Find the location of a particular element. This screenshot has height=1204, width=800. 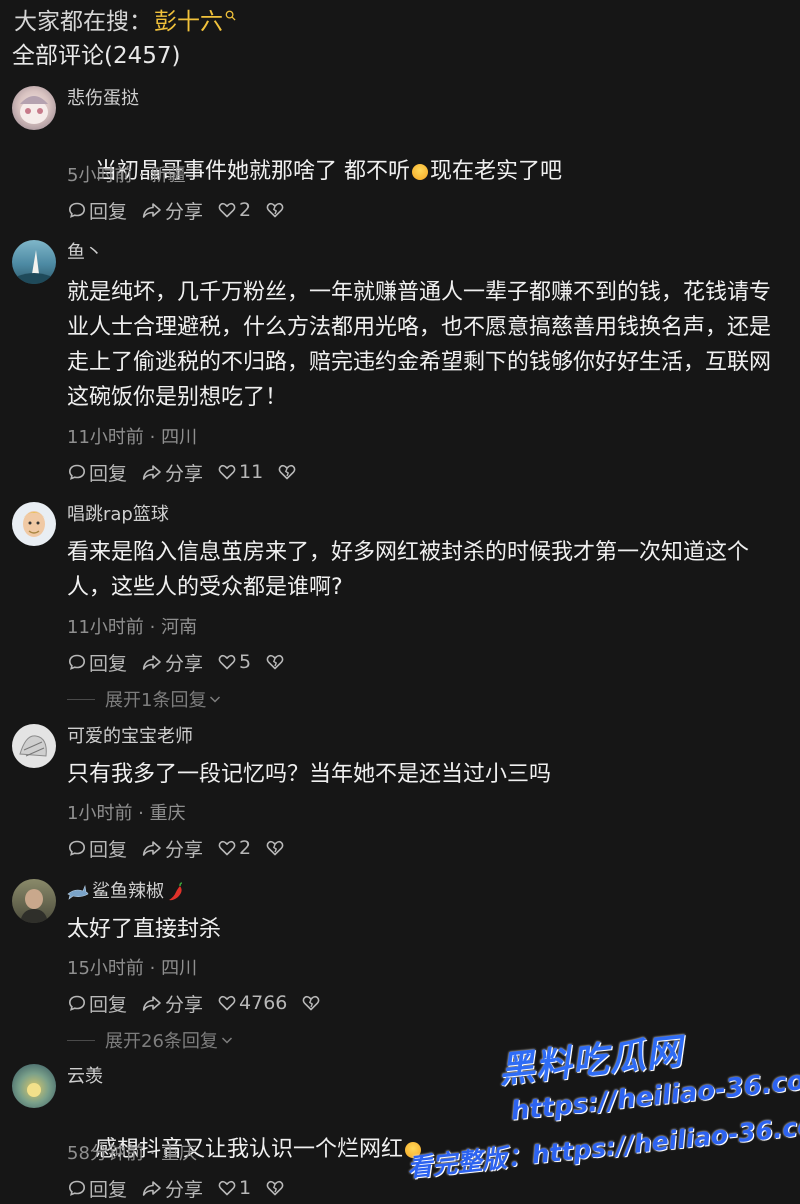

comment-meta: 5小时前 · 新疆 is located at coordinates (126, 175).